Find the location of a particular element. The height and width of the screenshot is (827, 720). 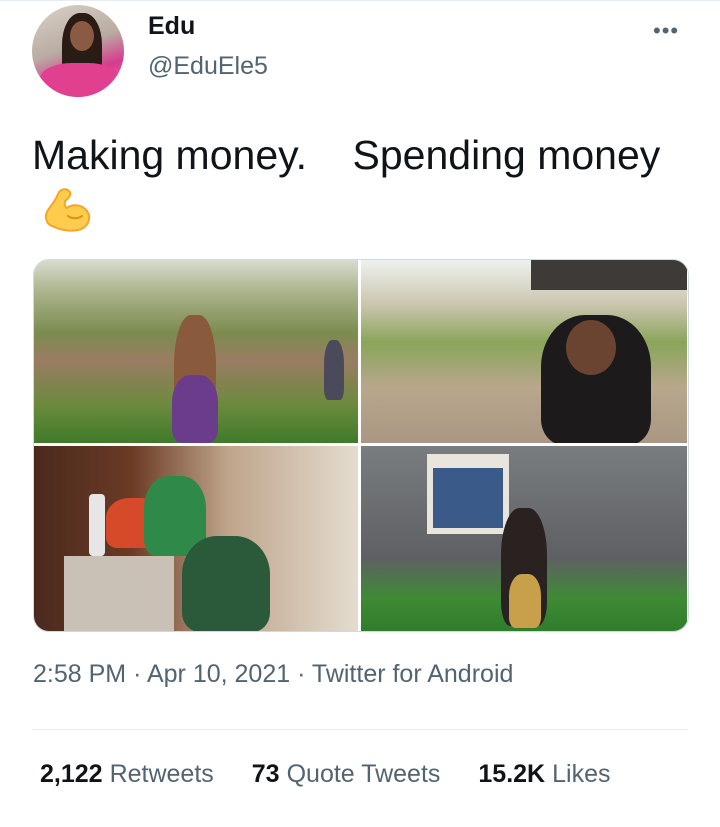

quotes-count: 73 is located at coordinates (265, 774).